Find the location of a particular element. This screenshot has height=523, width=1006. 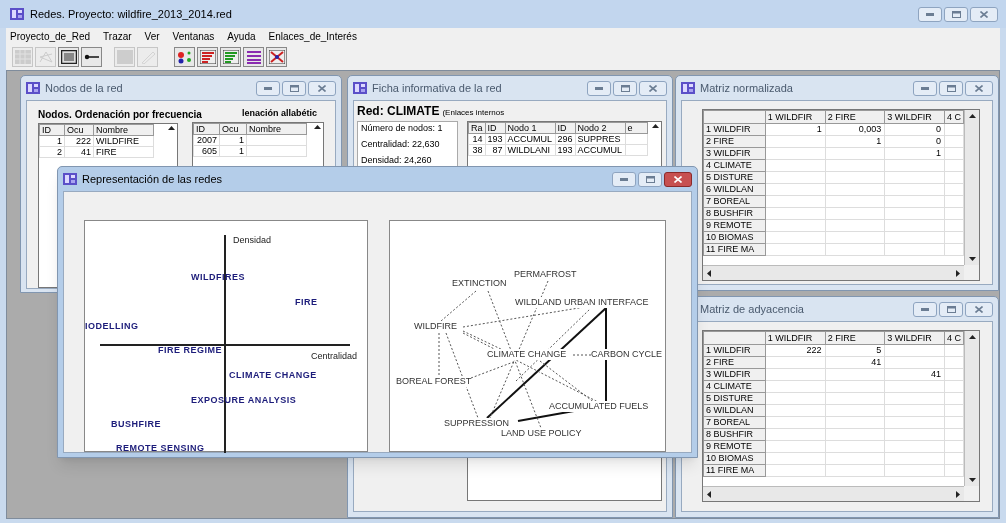

section-heading: Nodos. Ordenación por frecuencia is located at coordinates (120, 115).